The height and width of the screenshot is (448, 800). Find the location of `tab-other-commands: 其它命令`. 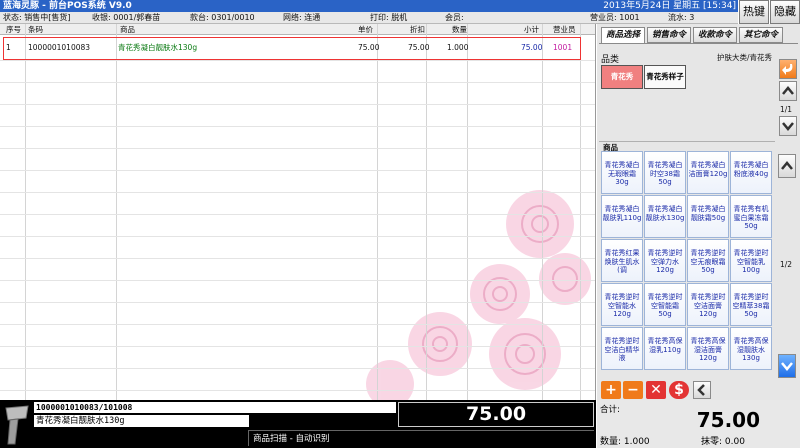

tab-other-commands: 其它命令 is located at coordinates (761, 35).